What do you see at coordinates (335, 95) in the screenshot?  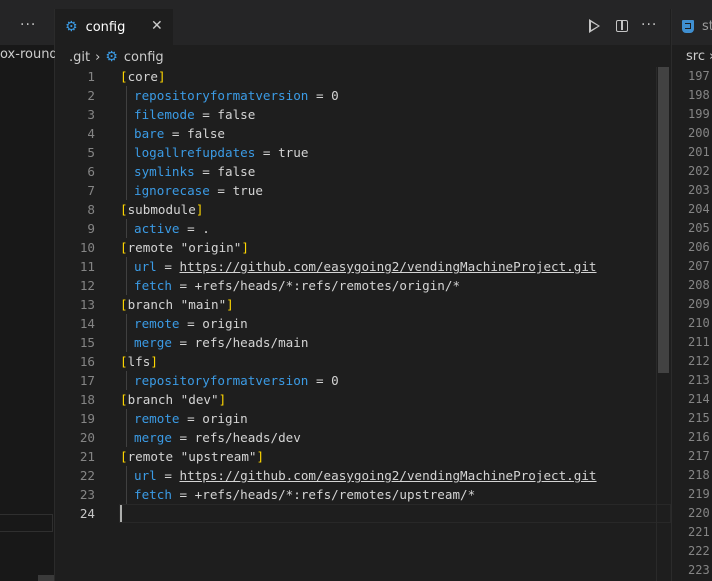 I see `config-value: 0` at bounding box center [335, 95].